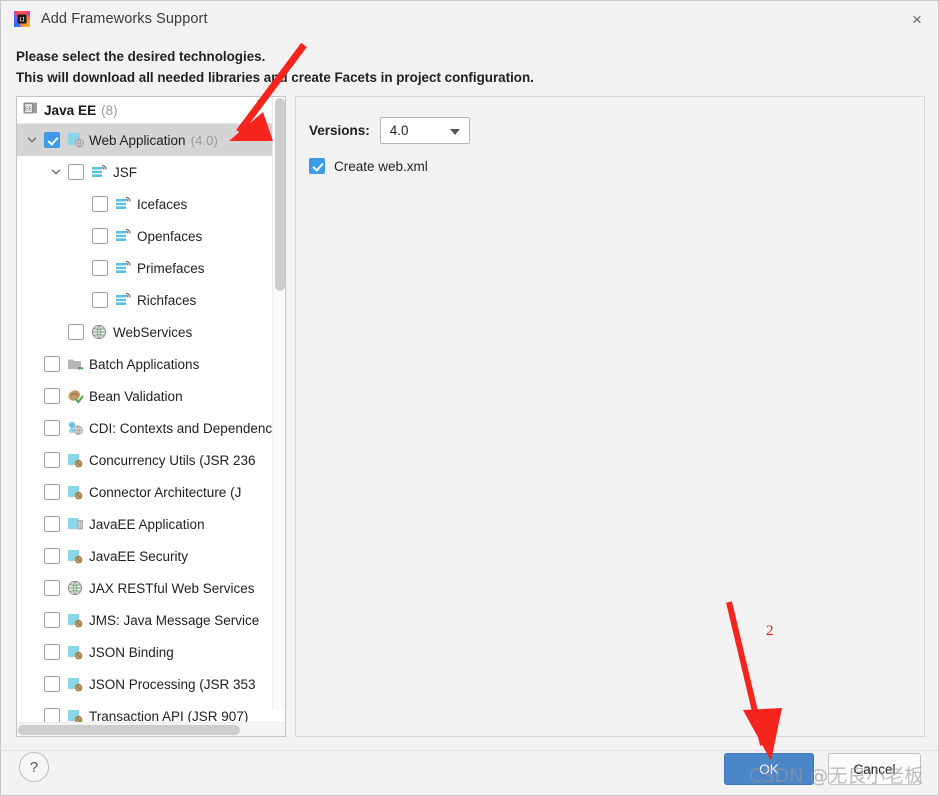 This screenshot has width=939, height=796. Describe the element at coordinates (76, 524) in the screenshot. I see `javaee-app-icon` at that location.